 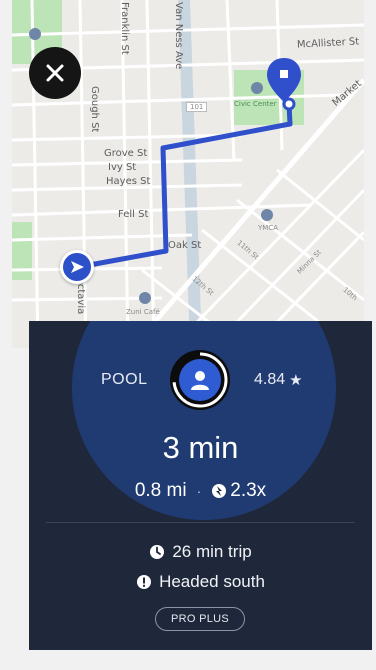 I want to click on street-ivy: Ivy St, so click(x=122, y=167).